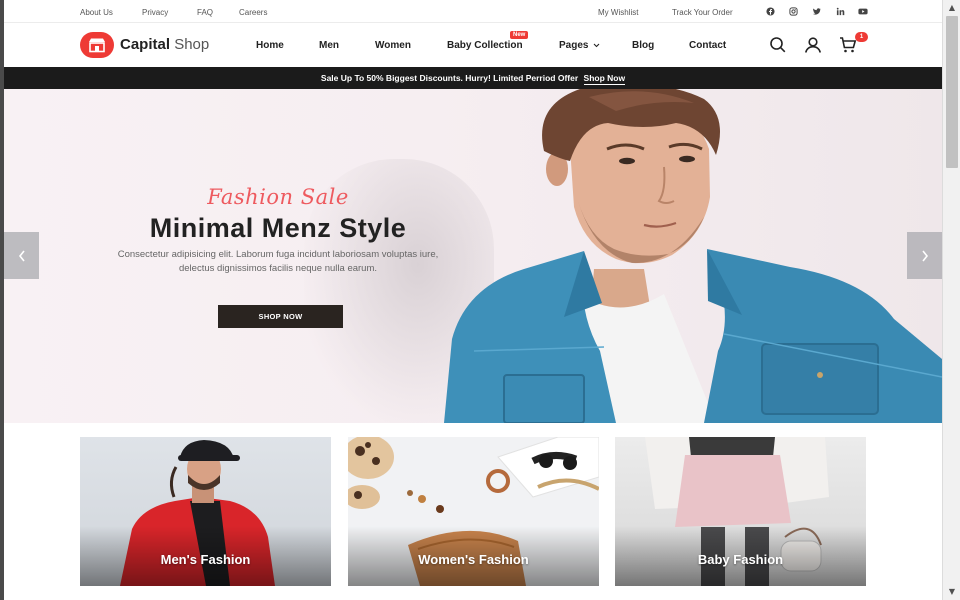 The width and height of the screenshot is (960, 600). I want to click on promo-shop-now-link: Shop Now, so click(604, 79).